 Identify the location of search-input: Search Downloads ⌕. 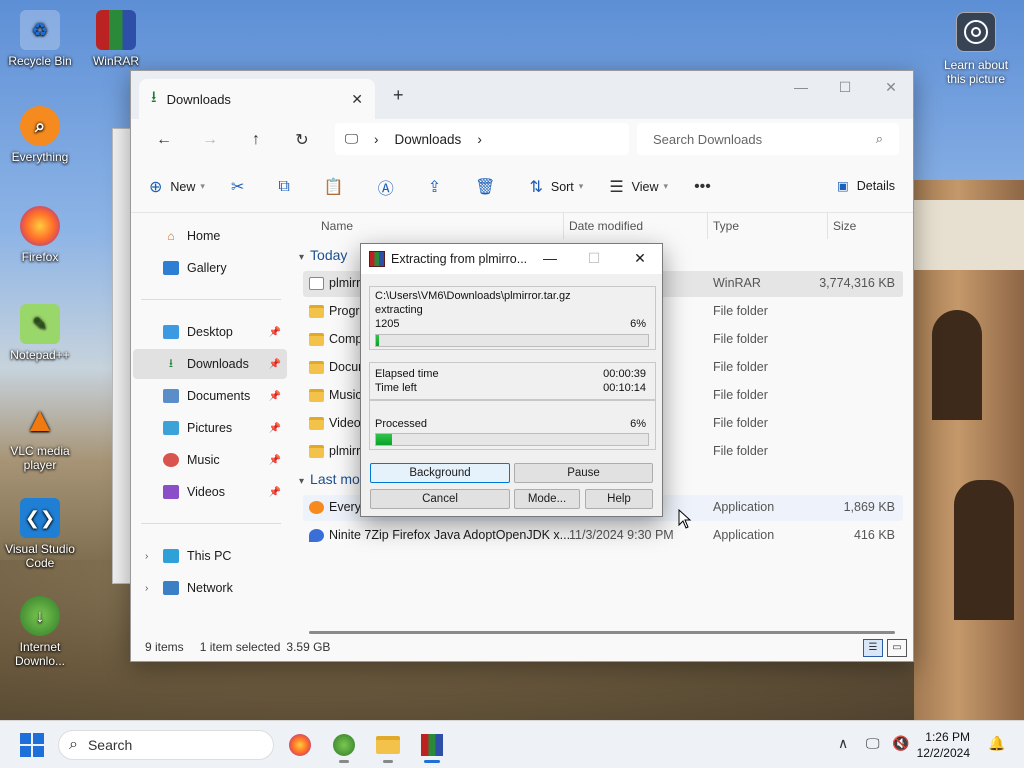
(768, 139).